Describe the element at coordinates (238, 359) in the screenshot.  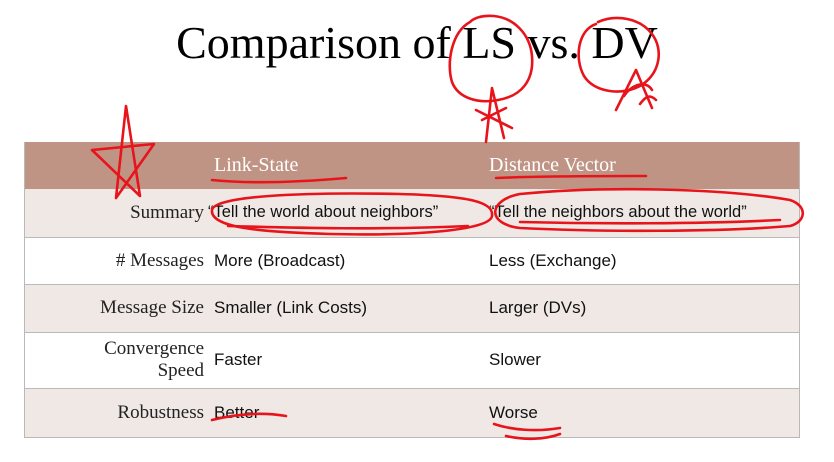
I see `ls-convergence: Faster` at that location.